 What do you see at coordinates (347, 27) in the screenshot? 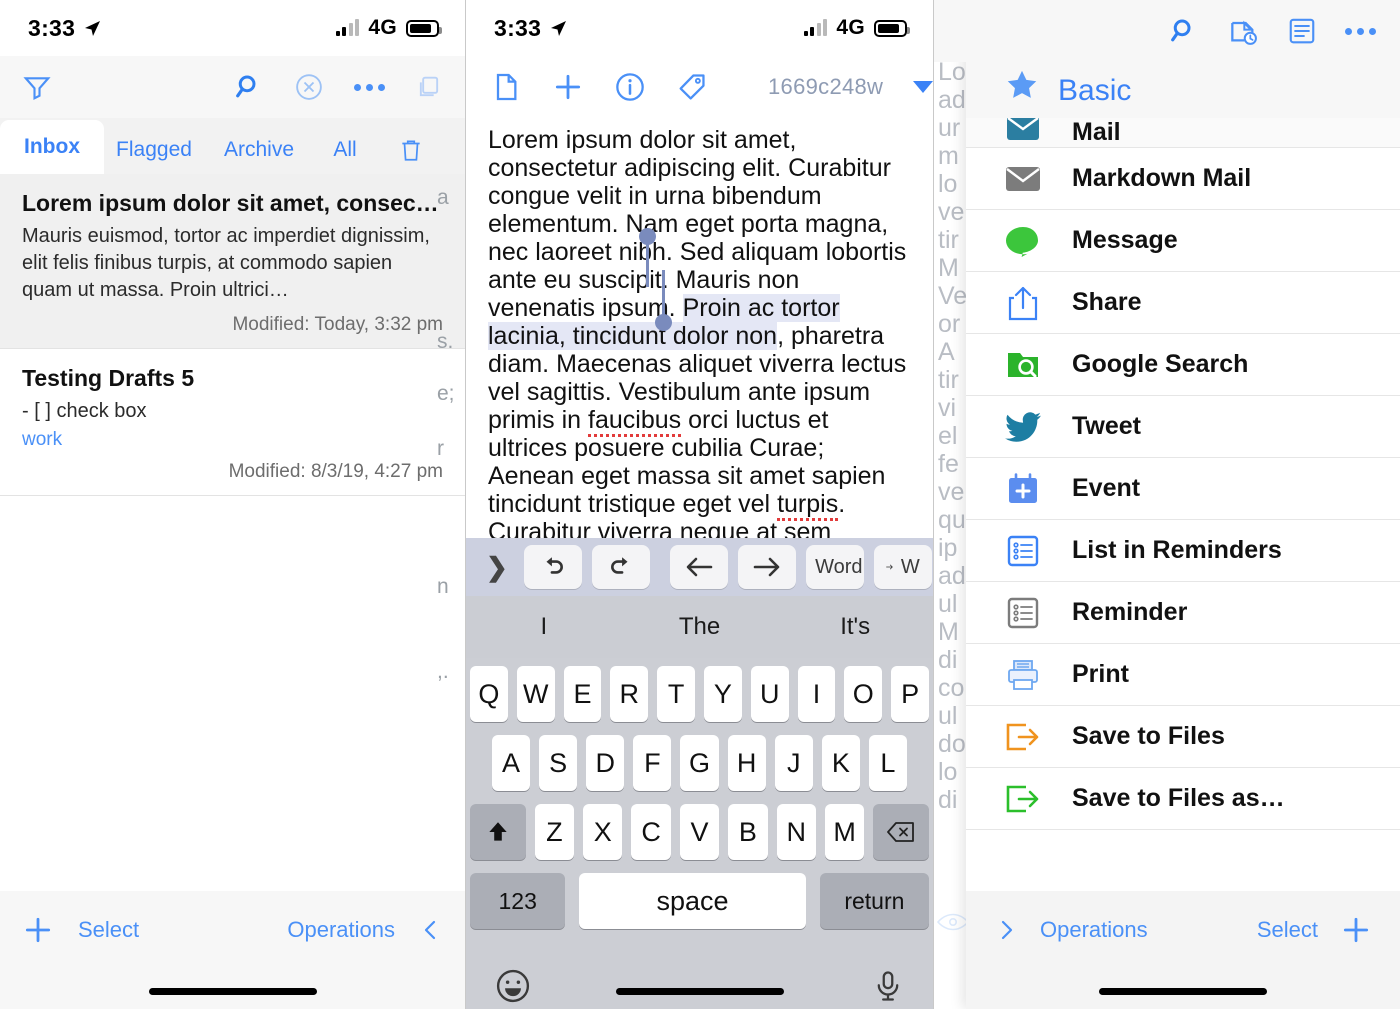
I see `signal-icon` at bounding box center [347, 27].